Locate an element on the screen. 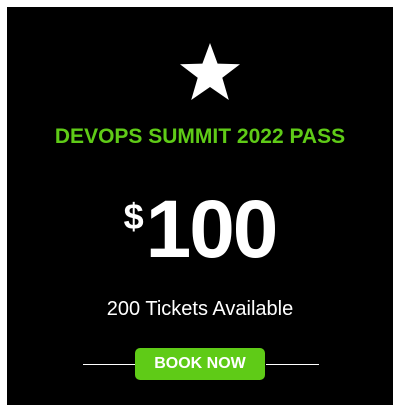 The image size is (400, 412). divider-left is located at coordinates (109, 364).